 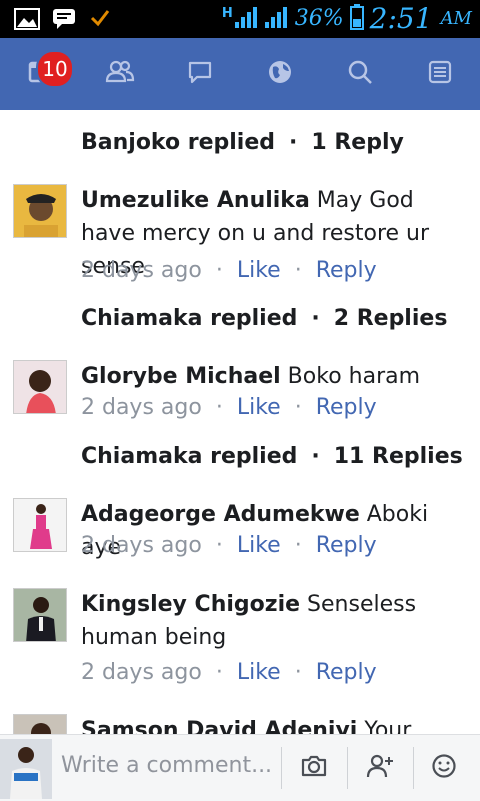 I want to click on camera-button, so click(x=314, y=768).